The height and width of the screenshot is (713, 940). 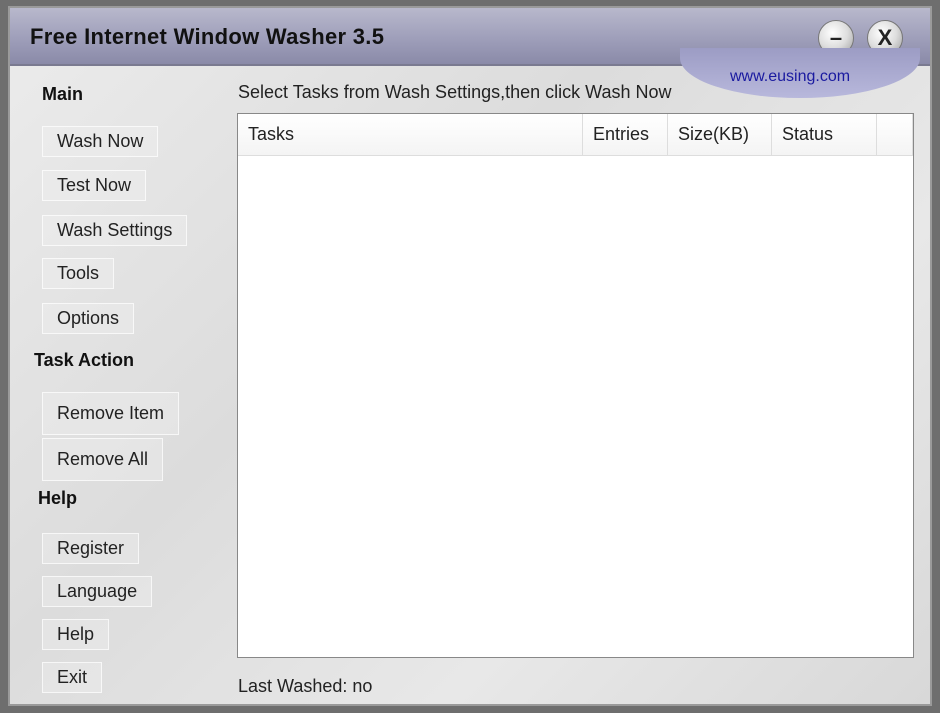 I want to click on last-washed-status: Last Washed: no, so click(x=305, y=686).